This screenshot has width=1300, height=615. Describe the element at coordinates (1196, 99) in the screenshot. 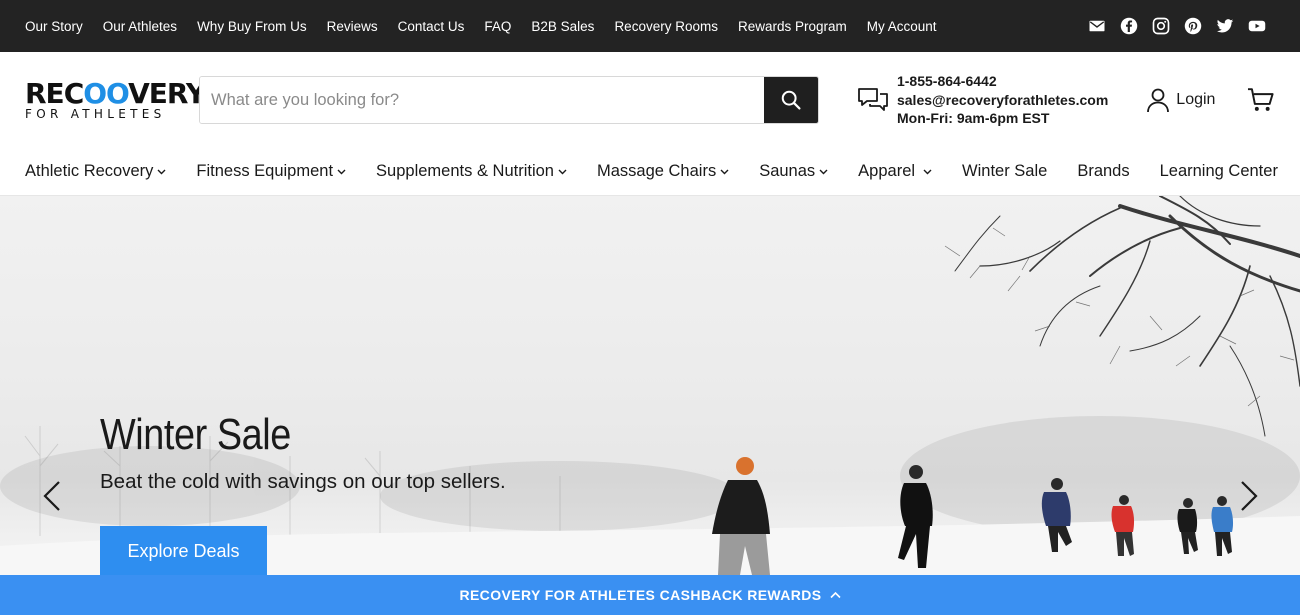

I see `login-label: Login` at that location.